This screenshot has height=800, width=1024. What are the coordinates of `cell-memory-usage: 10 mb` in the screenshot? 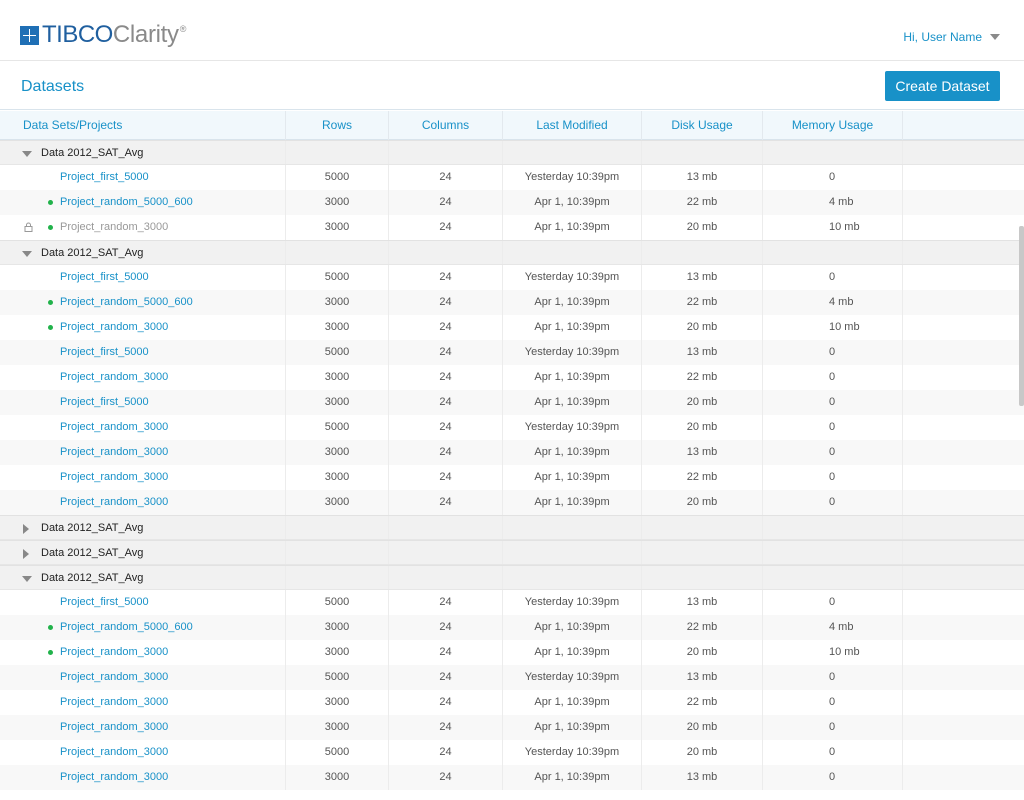 It's located at (833, 327).